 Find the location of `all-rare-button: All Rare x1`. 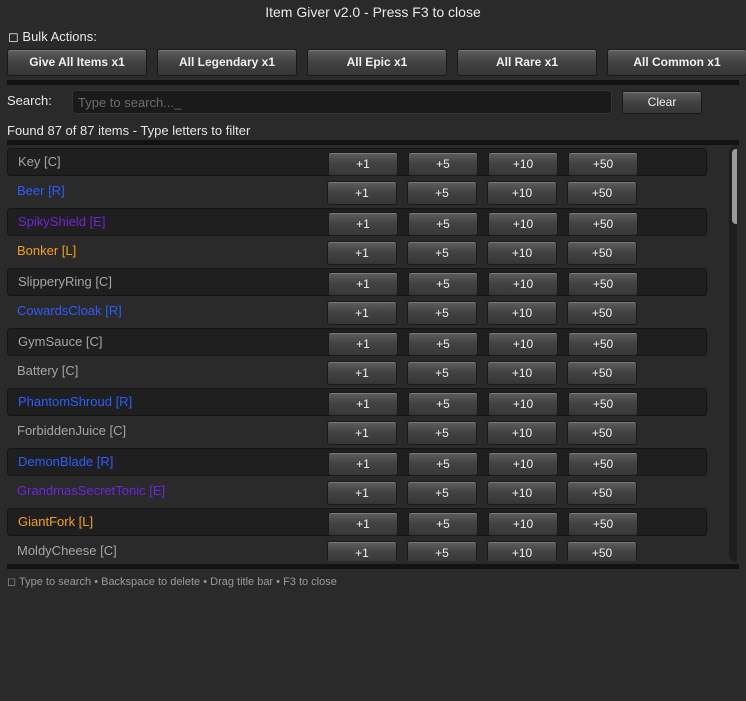

all-rare-button: All Rare x1 is located at coordinates (527, 62).